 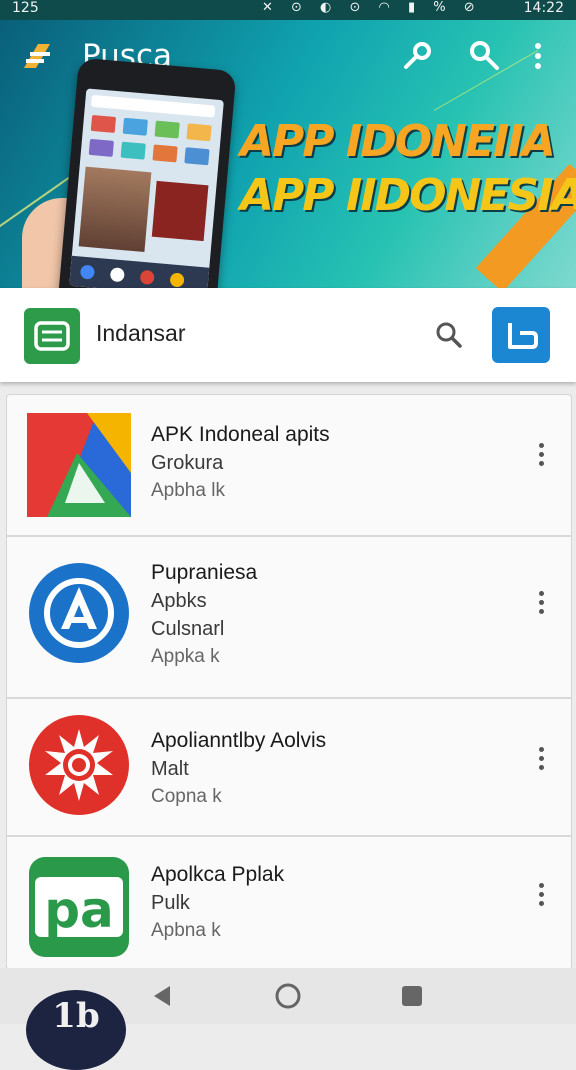 What do you see at coordinates (79, 765) in the screenshot?
I see `red-sun-logo-icon` at bounding box center [79, 765].